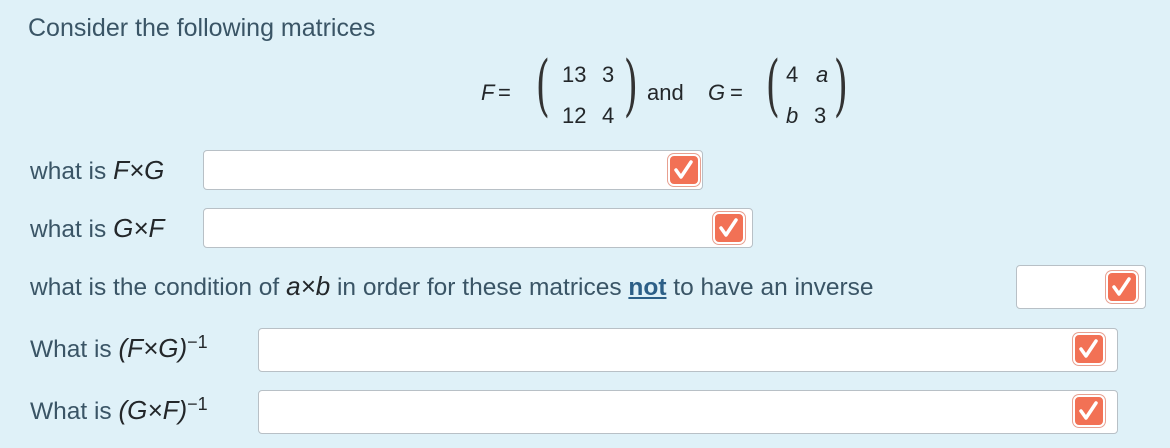 This screenshot has height=448, width=1170. I want to click on matrix-f-cell-21: 12, so click(574, 115).